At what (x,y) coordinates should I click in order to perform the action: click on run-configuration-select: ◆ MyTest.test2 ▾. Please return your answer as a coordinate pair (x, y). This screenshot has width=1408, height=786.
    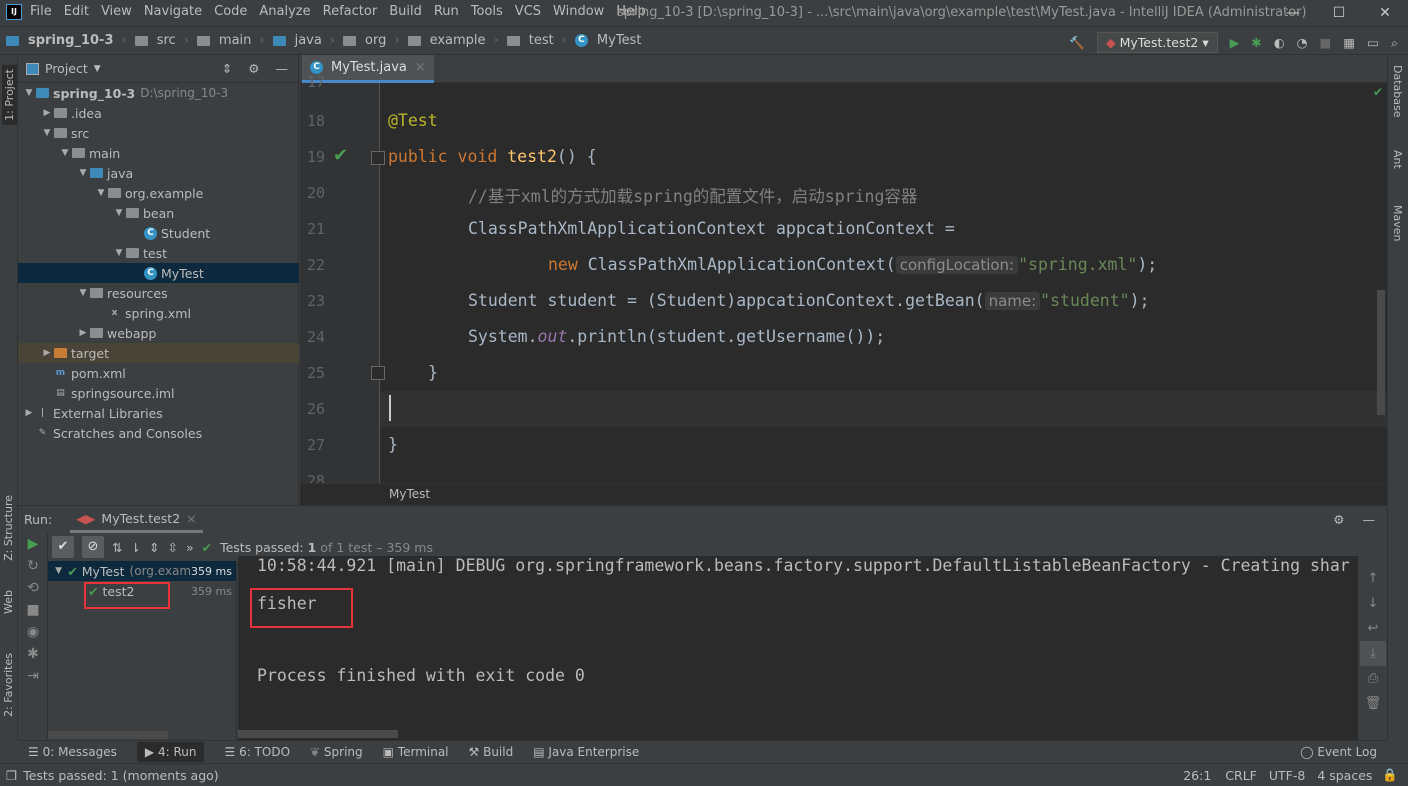
    Looking at the image, I should click on (1157, 42).